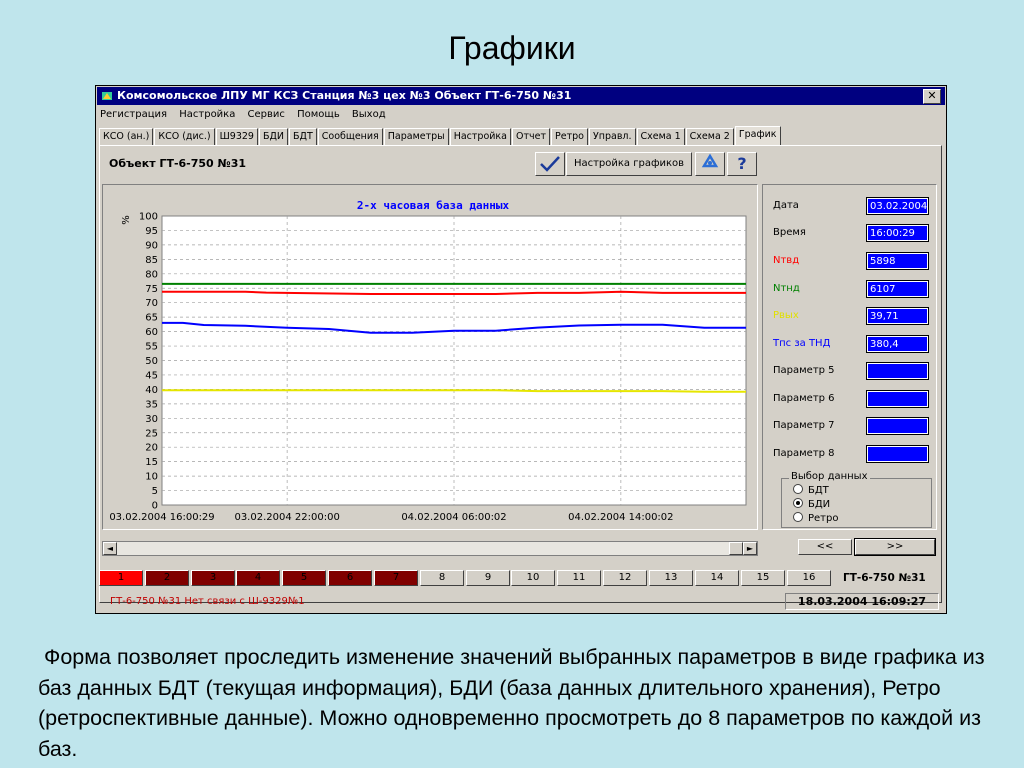 This screenshot has height=768, width=1024. I want to click on channel-button-5: 5, so click(304, 578).